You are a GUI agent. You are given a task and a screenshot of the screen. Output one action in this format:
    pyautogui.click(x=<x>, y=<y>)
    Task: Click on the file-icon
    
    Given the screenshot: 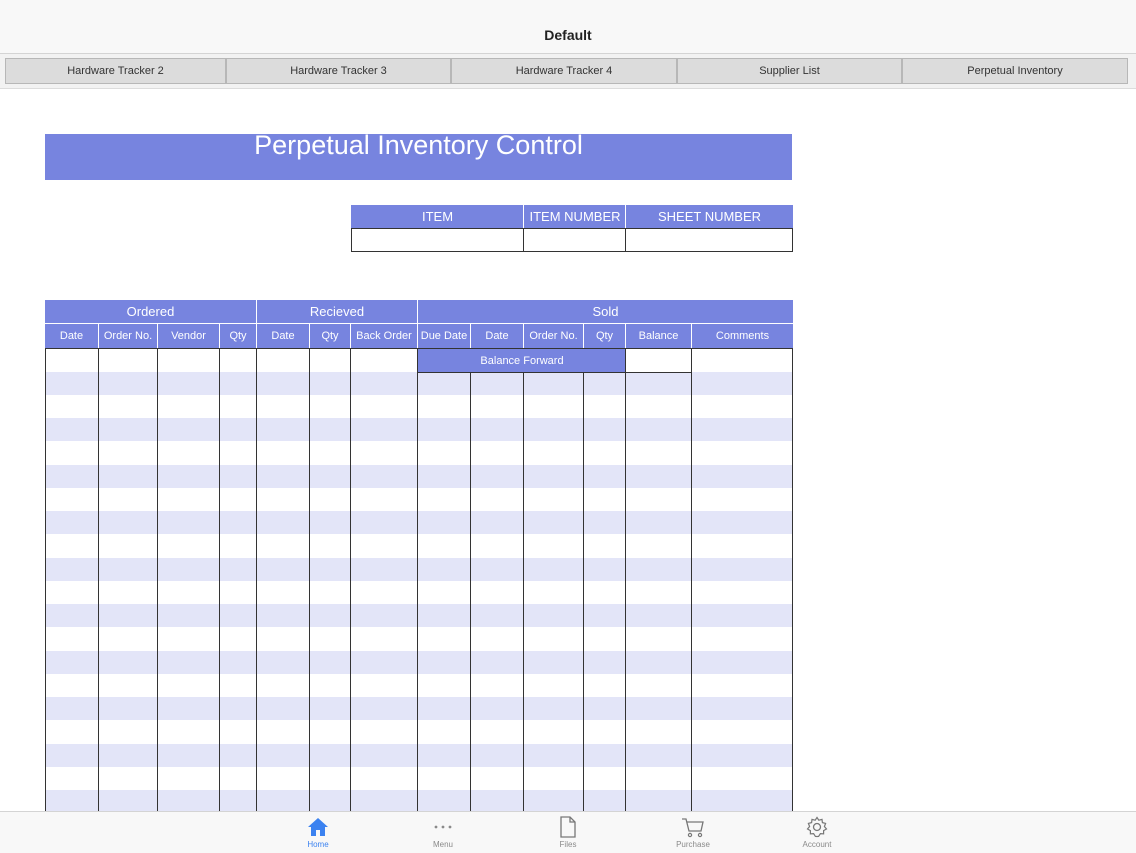 What is the action you would take?
    pyautogui.click(x=568, y=827)
    